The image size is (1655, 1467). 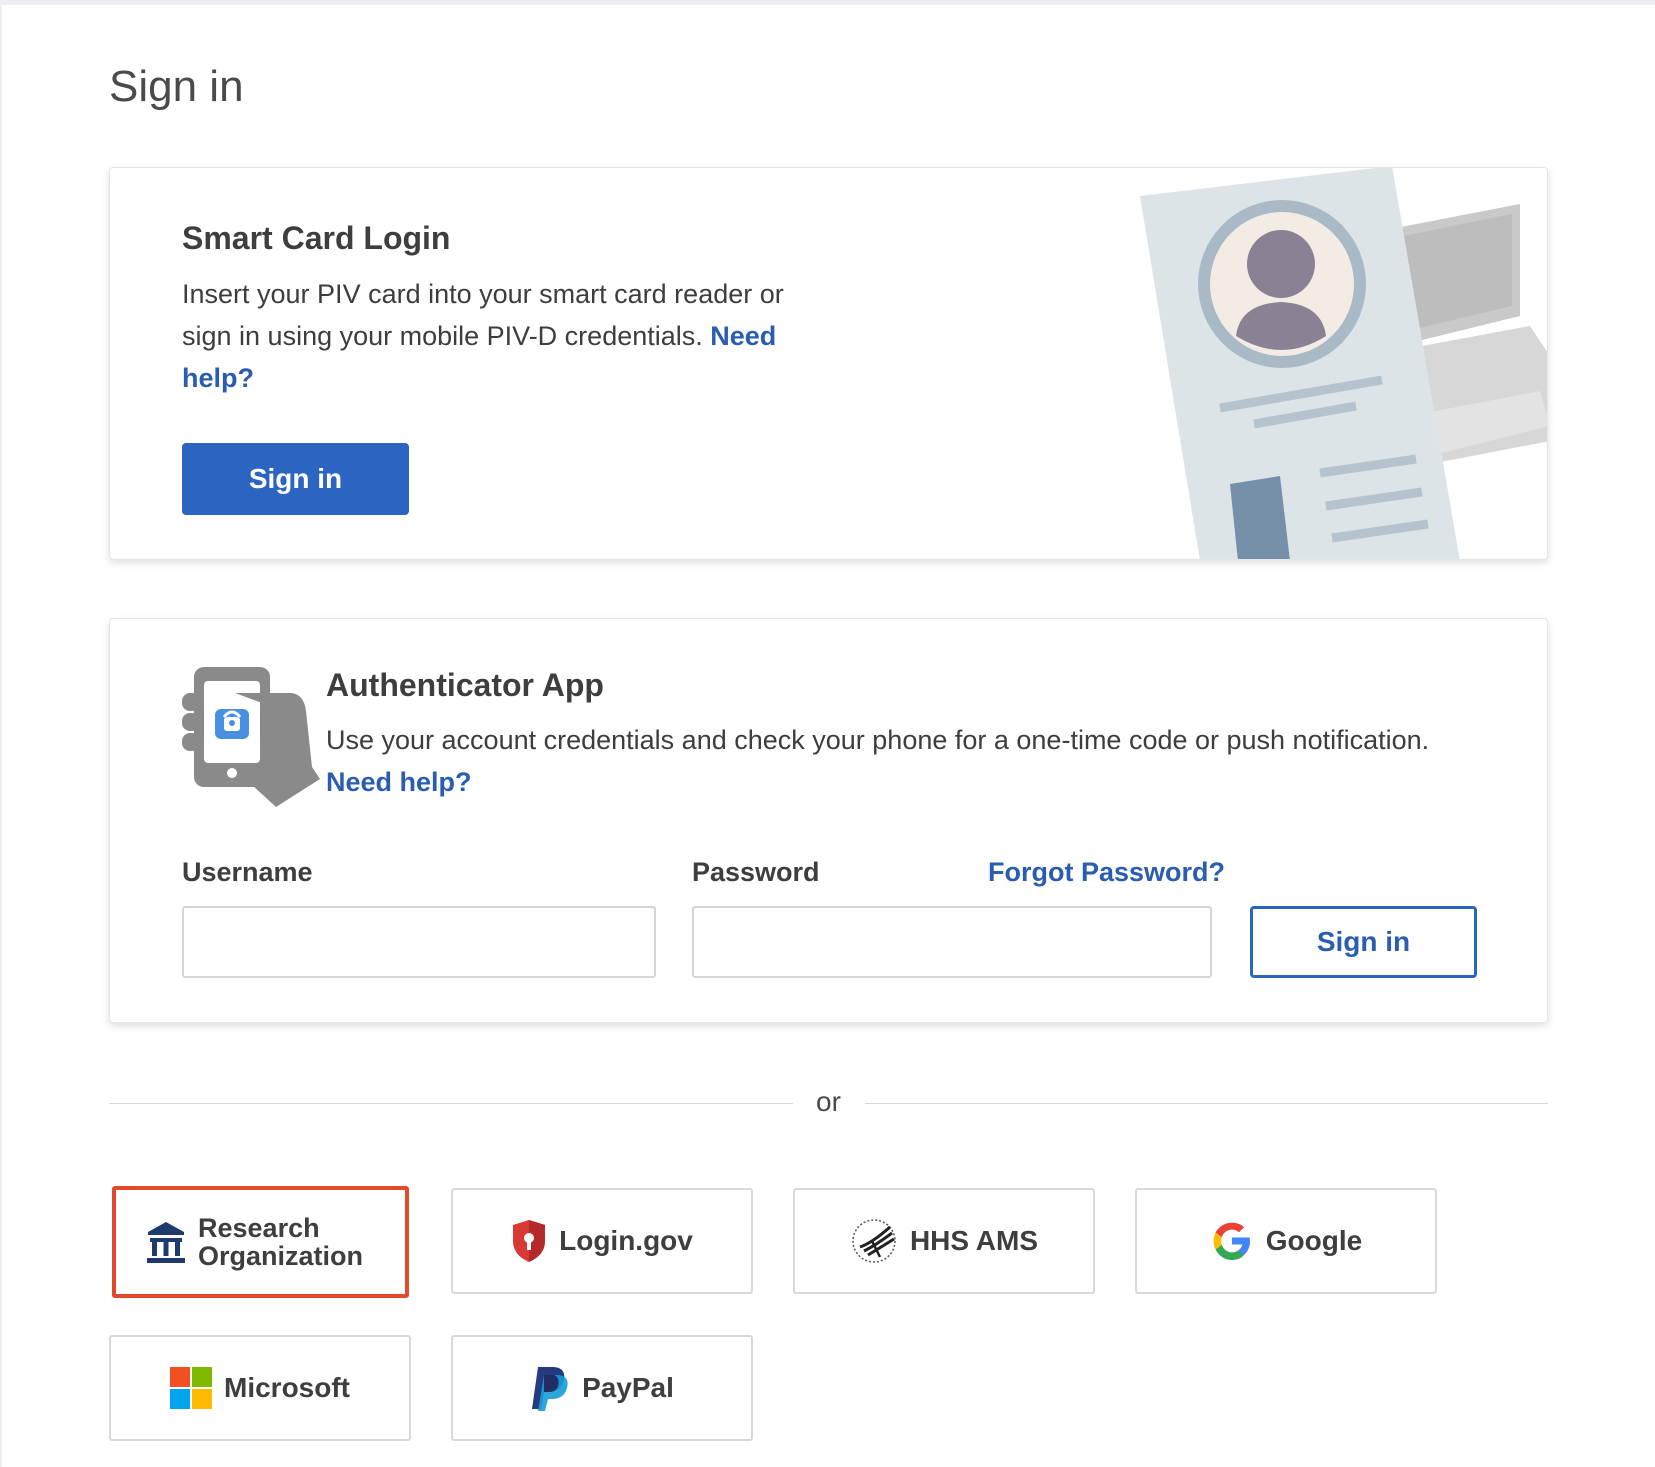 I want to click on provider-microsoft-label: Microsoft, so click(x=287, y=1387).